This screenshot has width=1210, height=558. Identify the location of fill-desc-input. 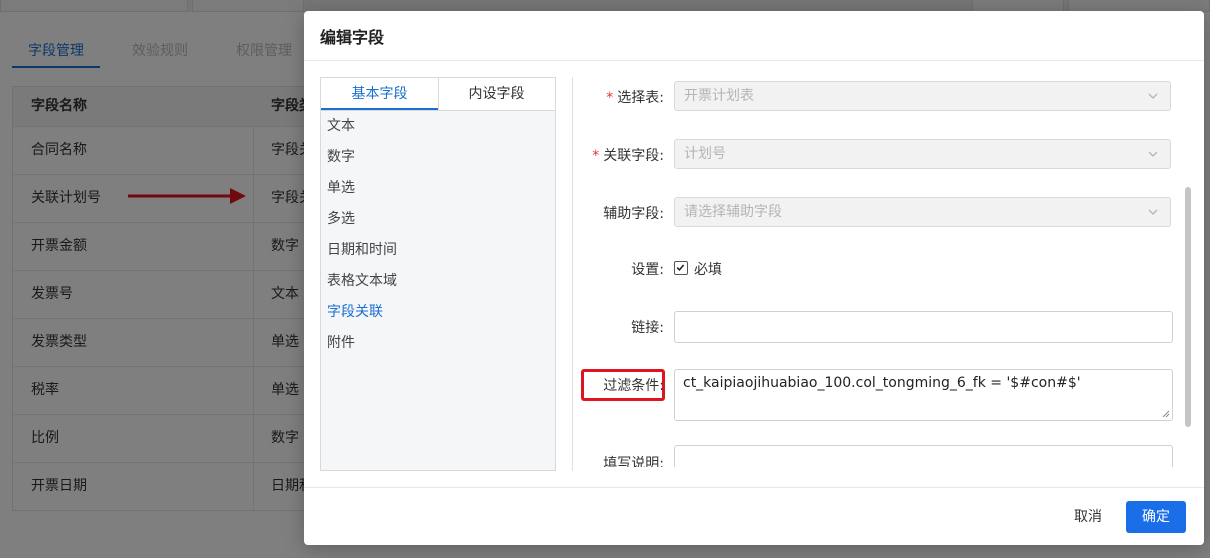
(923, 456).